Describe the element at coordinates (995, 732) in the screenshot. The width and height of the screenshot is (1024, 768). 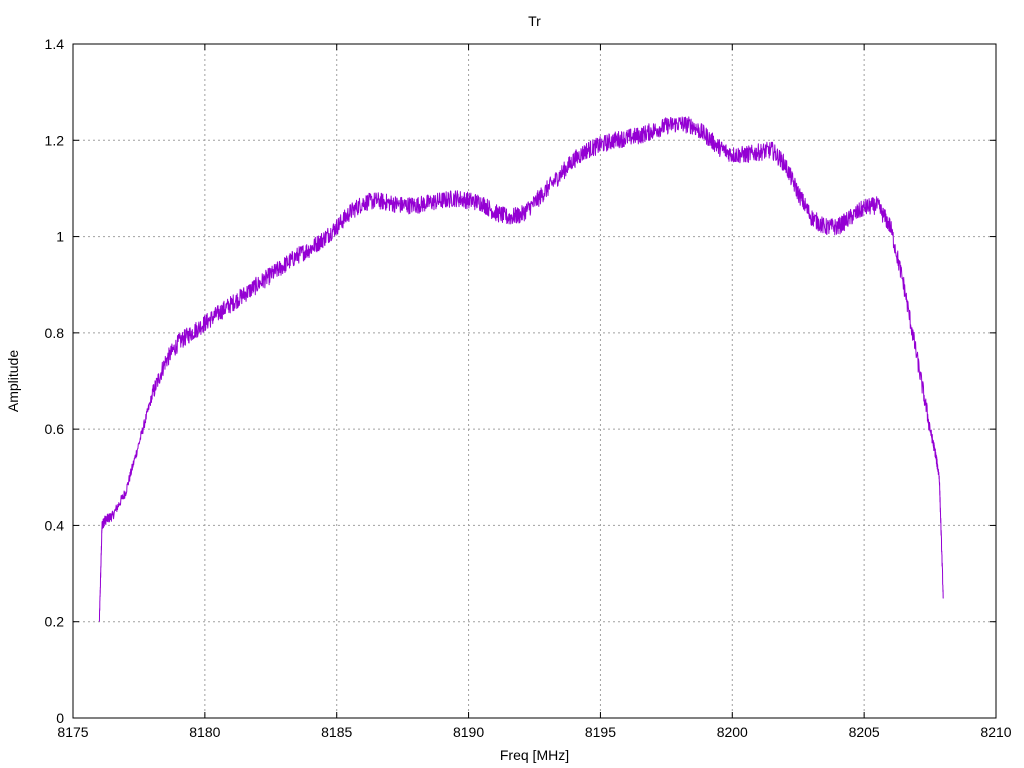
I see `x-tick-label: 8210` at that location.